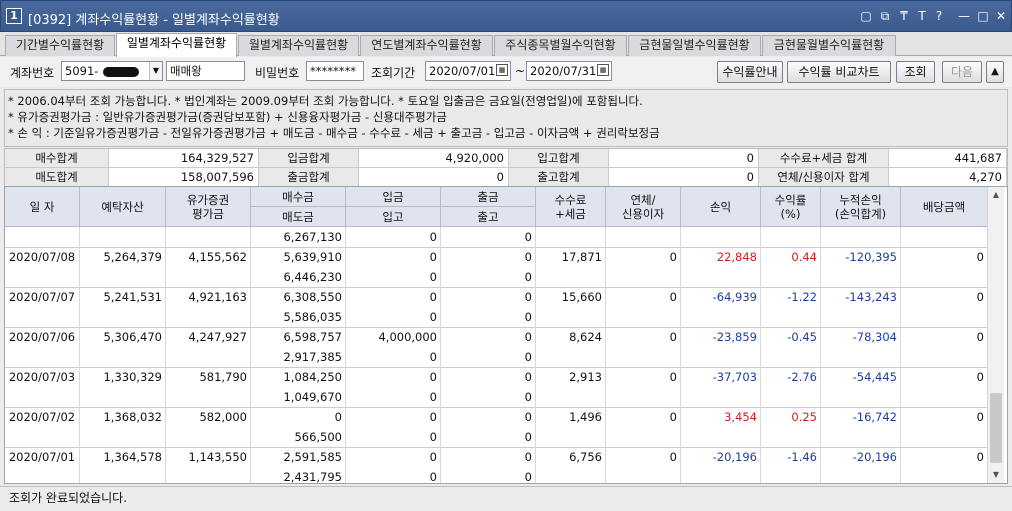 The image size is (1012, 511). Describe the element at coordinates (123, 377) in the screenshot. I see `cell-deposit-asset: 1,330,329` at that location.